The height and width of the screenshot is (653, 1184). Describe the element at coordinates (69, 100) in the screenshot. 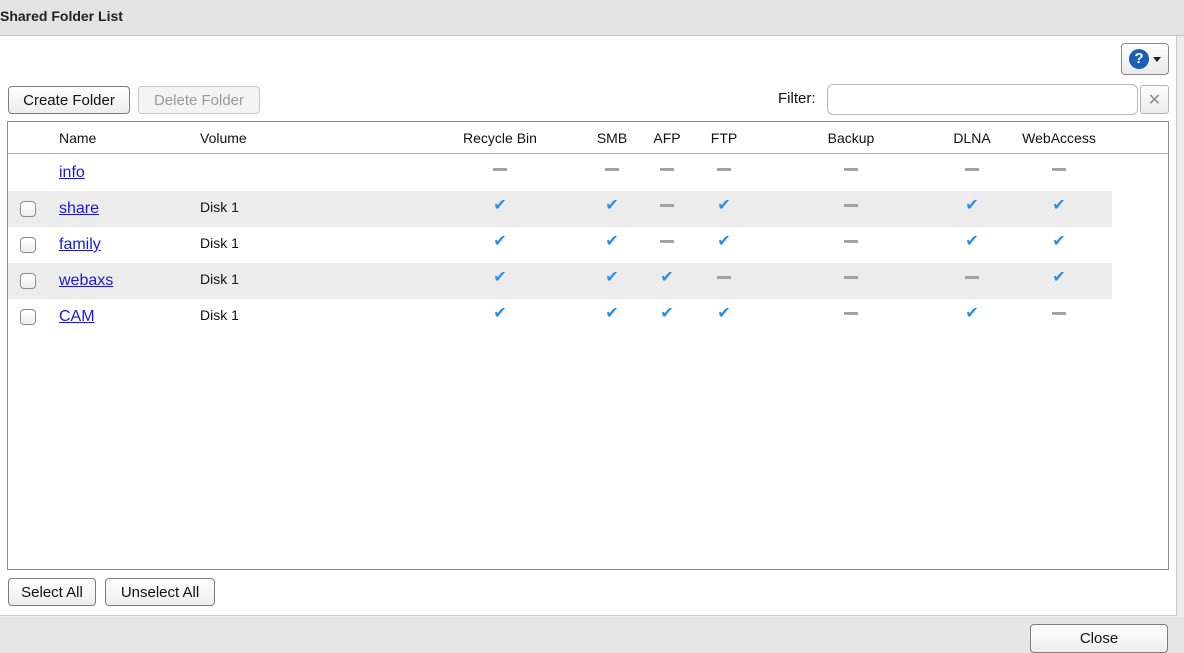

I see `create-folder-button: Create Folder` at that location.